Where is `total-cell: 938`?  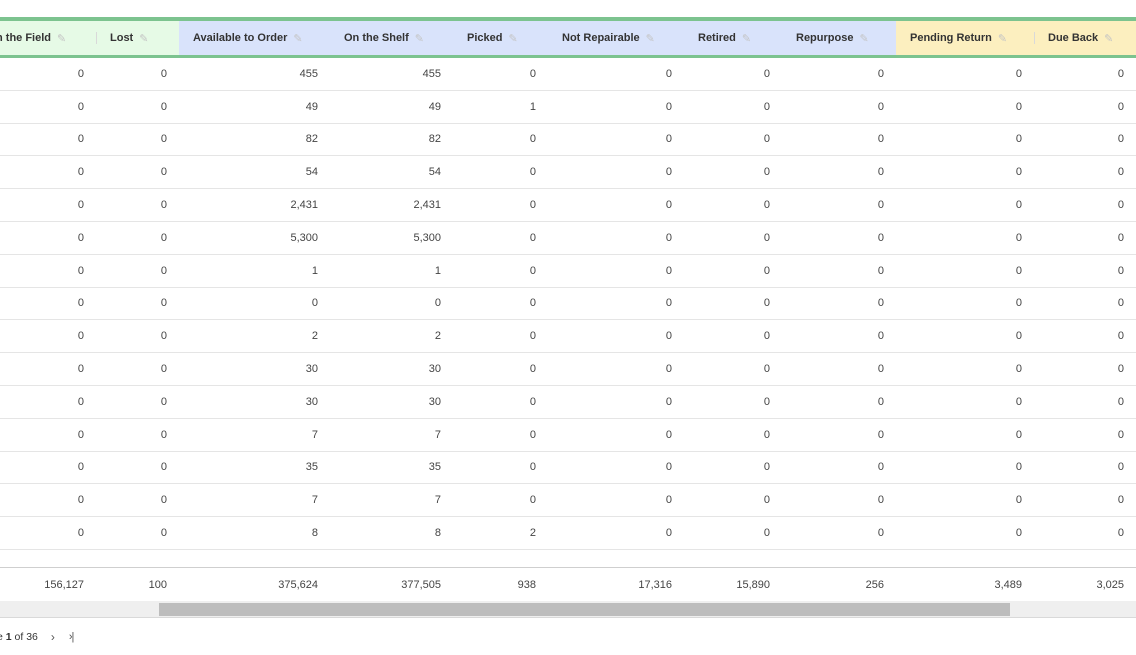
total-cell: 938 is located at coordinates (526, 584).